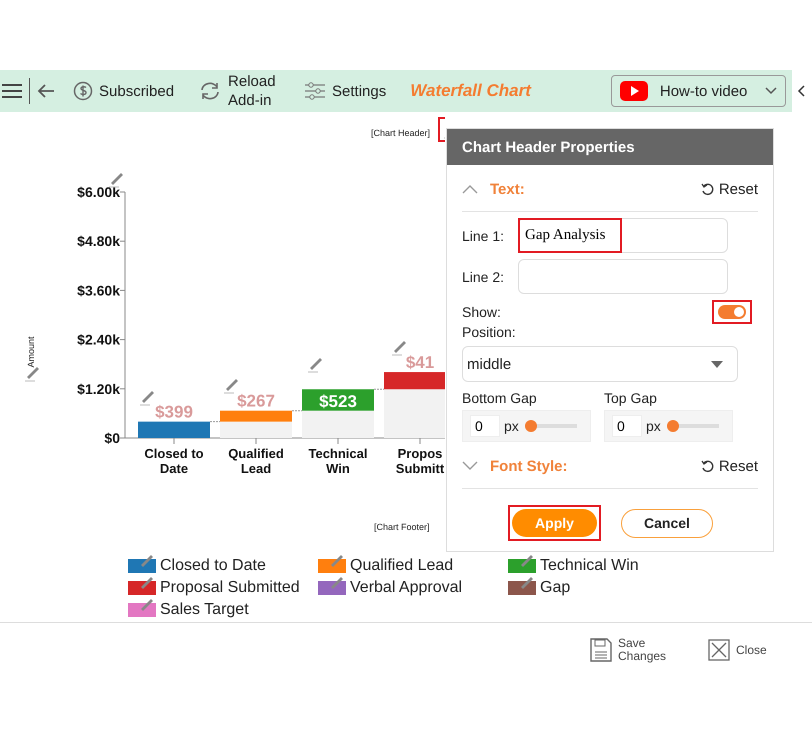 This screenshot has height=741, width=812. What do you see at coordinates (345, 91) in the screenshot?
I see `settings-button: Settings` at bounding box center [345, 91].